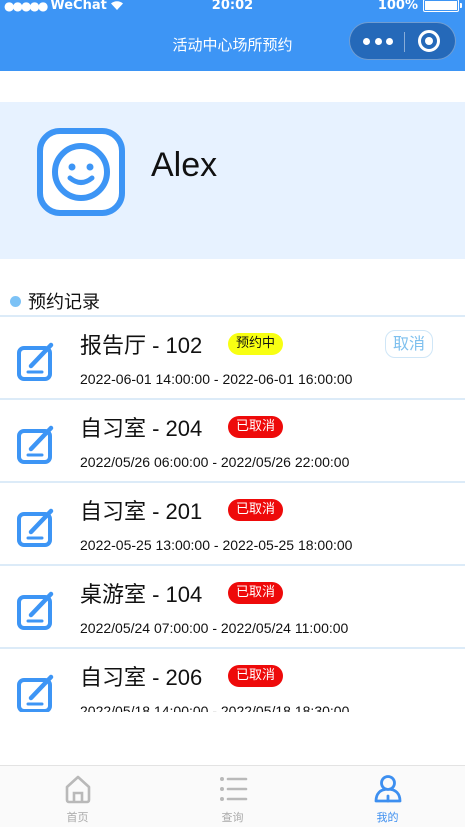 The image size is (465, 827). What do you see at coordinates (429, 41) in the screenshot?
I see `close-miniprogram-button` at bounding box center [429, 41].